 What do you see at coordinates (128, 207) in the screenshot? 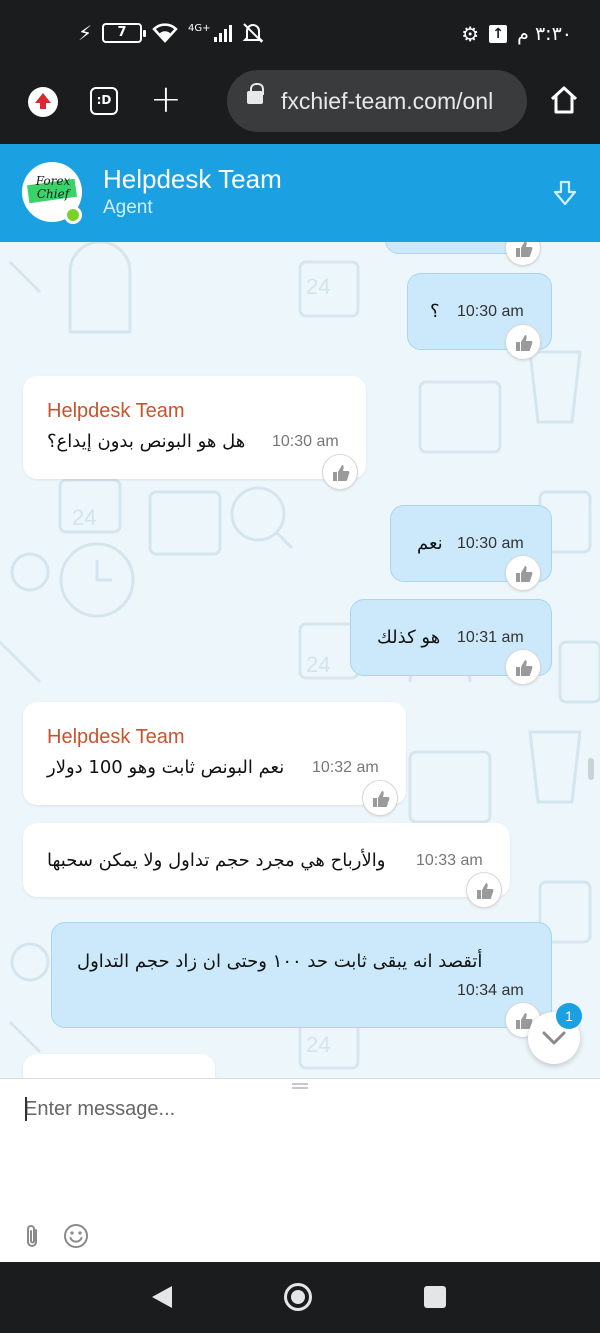
I see `agent-role: Agent` at bounding box center [128, 207].